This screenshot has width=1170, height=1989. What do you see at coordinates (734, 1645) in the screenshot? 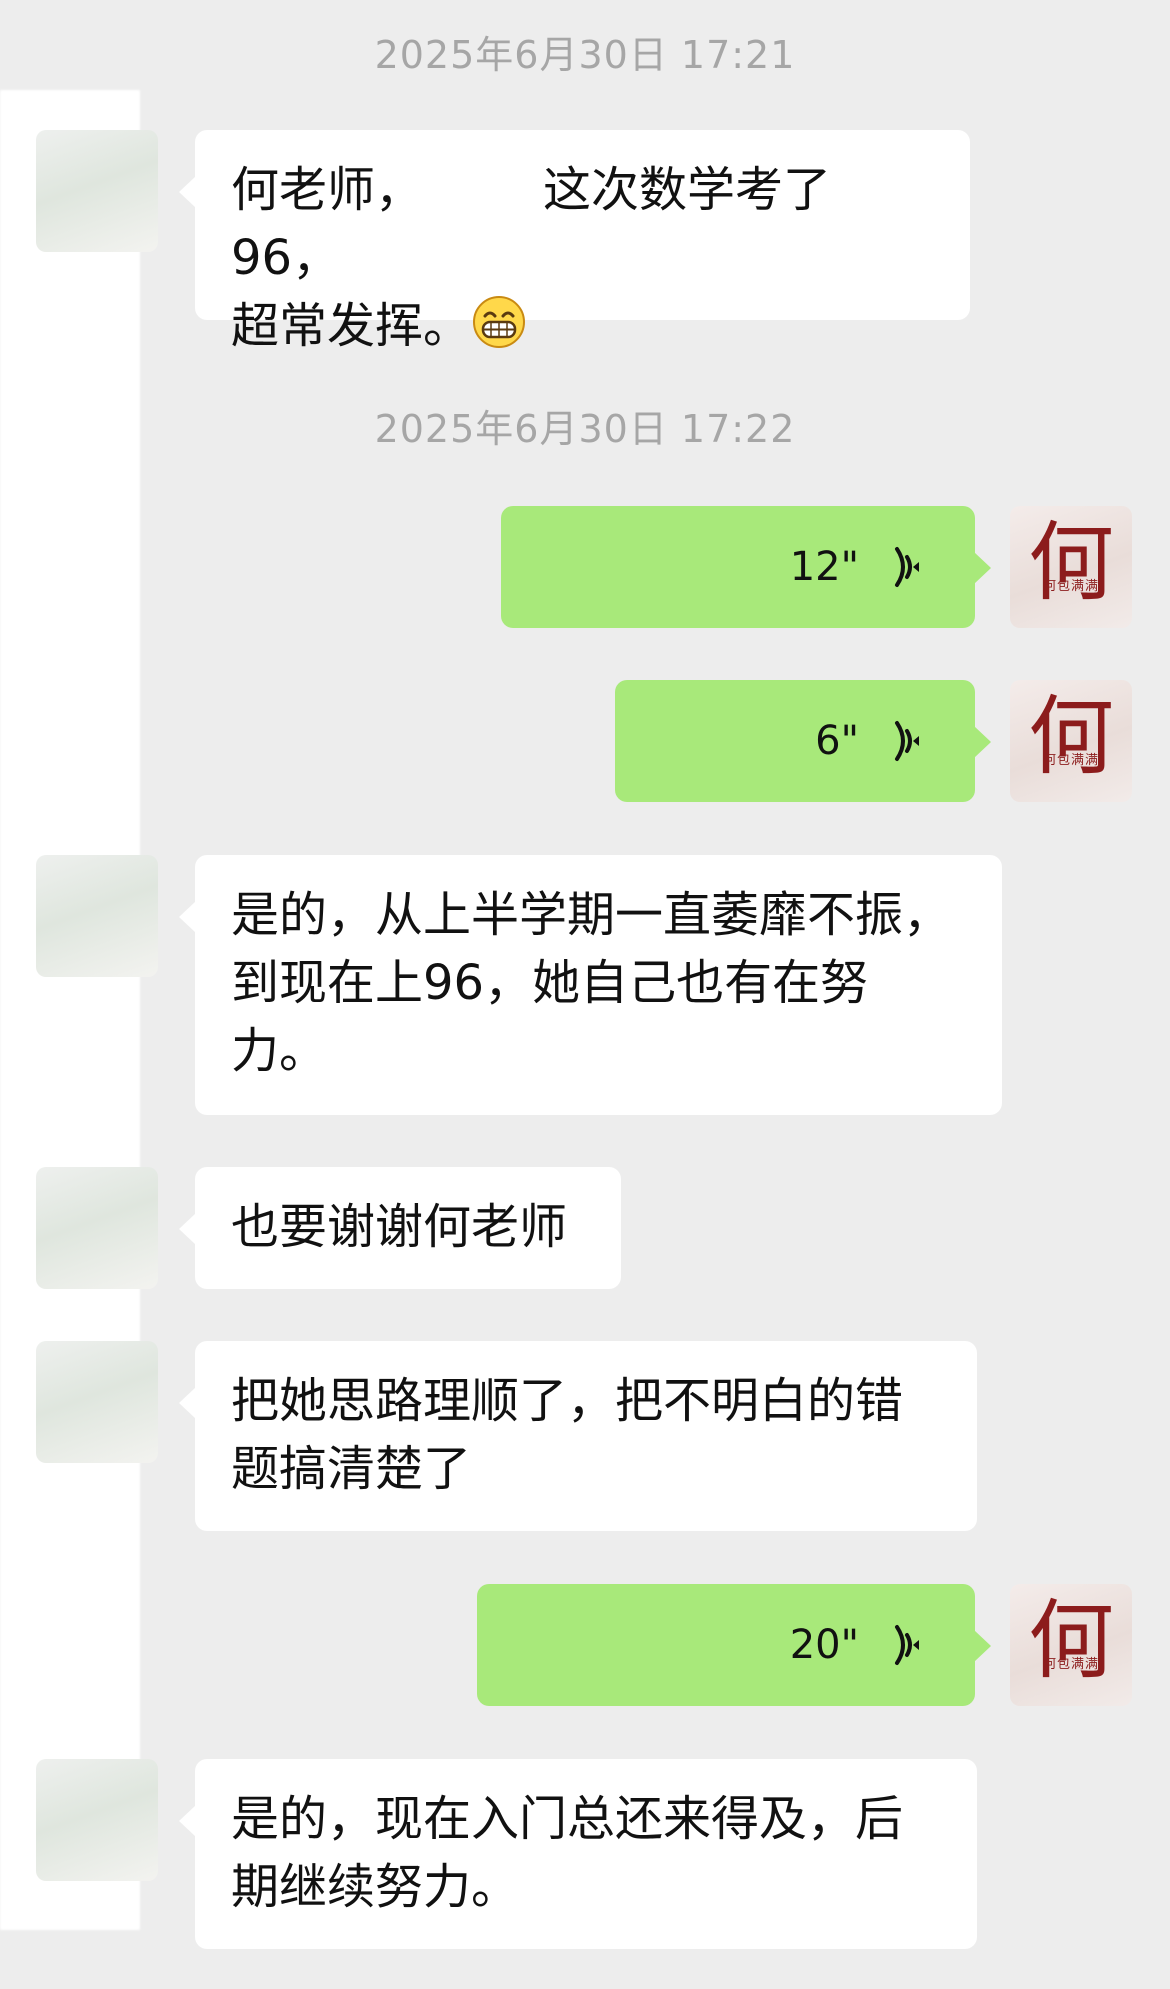
I see `sent-voice-message: 20"` at bounding box center [734, 1645].